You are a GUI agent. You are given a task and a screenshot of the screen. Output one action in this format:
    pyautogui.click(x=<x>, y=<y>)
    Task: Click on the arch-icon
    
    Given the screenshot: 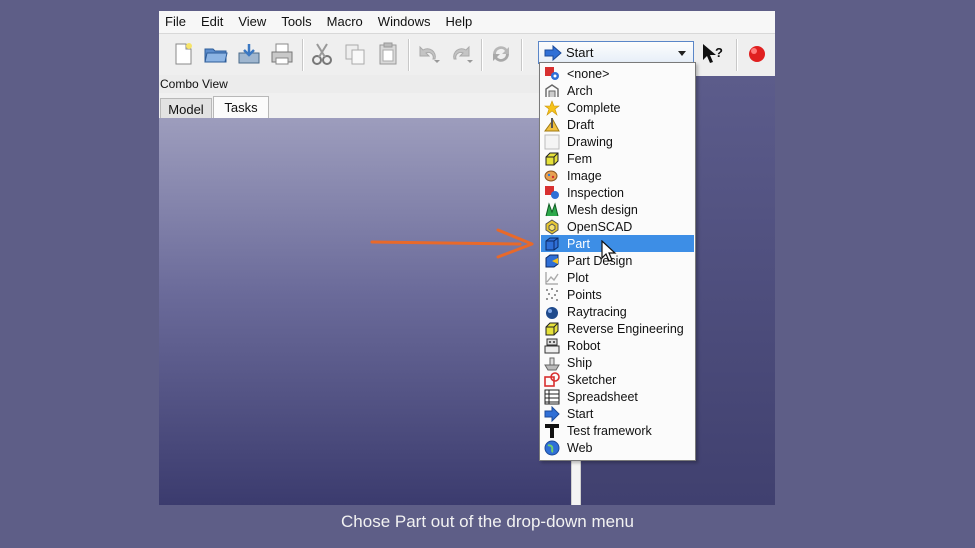 What is the action you would take?
    pyautogui.click(x=552, y=91)
    